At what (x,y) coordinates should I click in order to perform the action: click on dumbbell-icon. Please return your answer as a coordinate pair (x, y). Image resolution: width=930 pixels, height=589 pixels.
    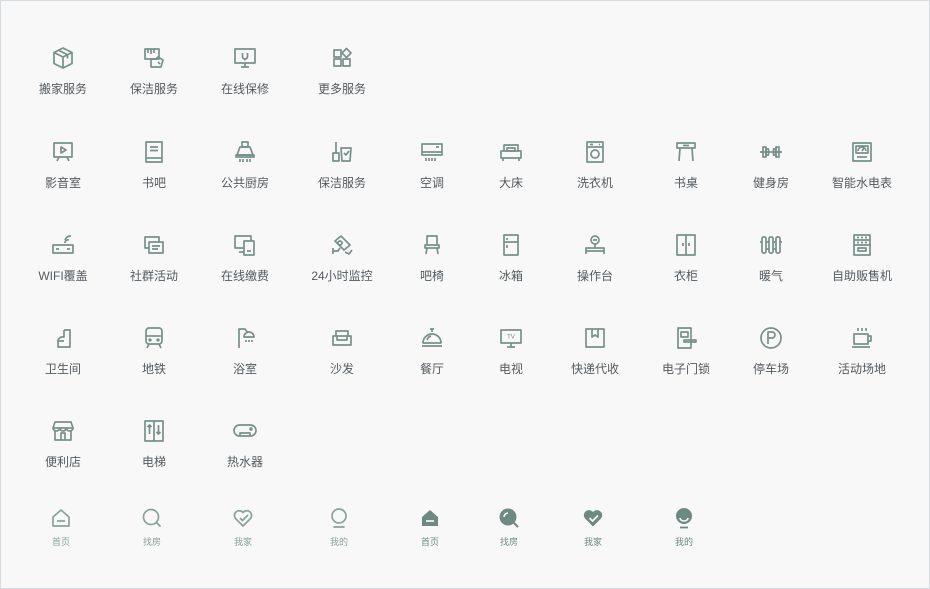
    Looking at the image, I should click on (771, 152).